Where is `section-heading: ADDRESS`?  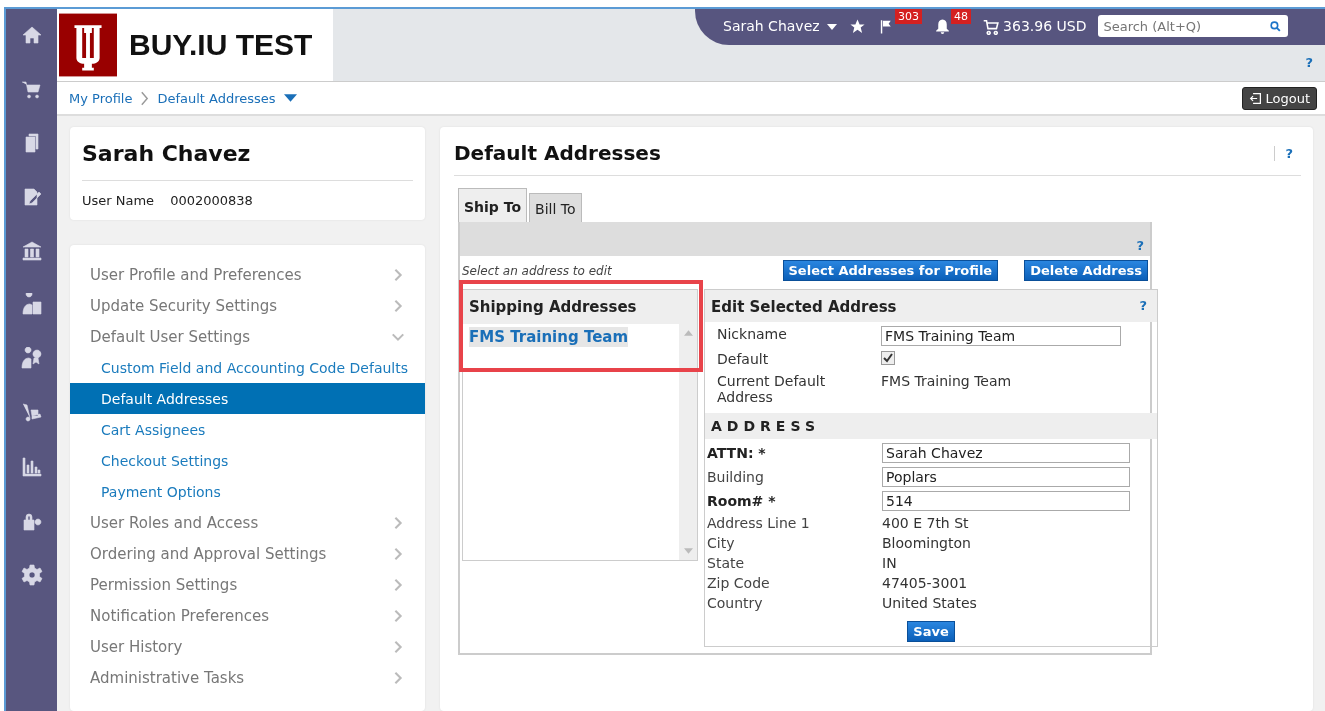
section-heading: ADDRESS is located at coordinates (931, 426).